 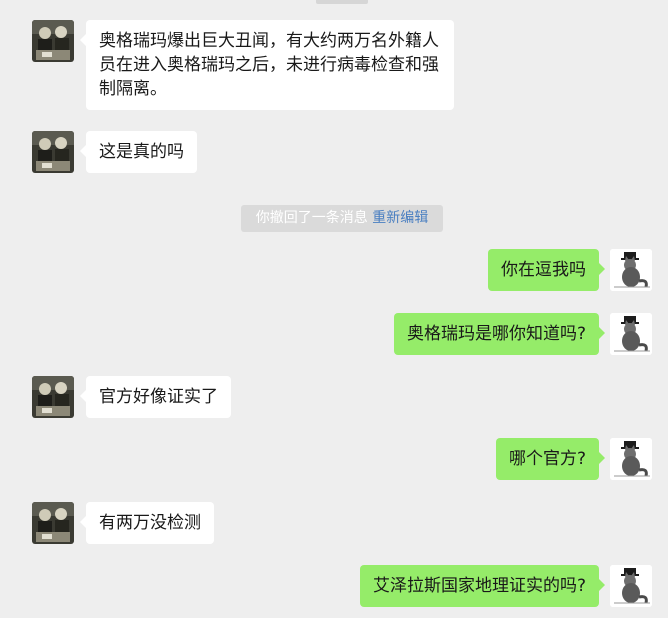 I want to click on message-bubble-incoming: 有两万没检测, so click(x=147, y=523).